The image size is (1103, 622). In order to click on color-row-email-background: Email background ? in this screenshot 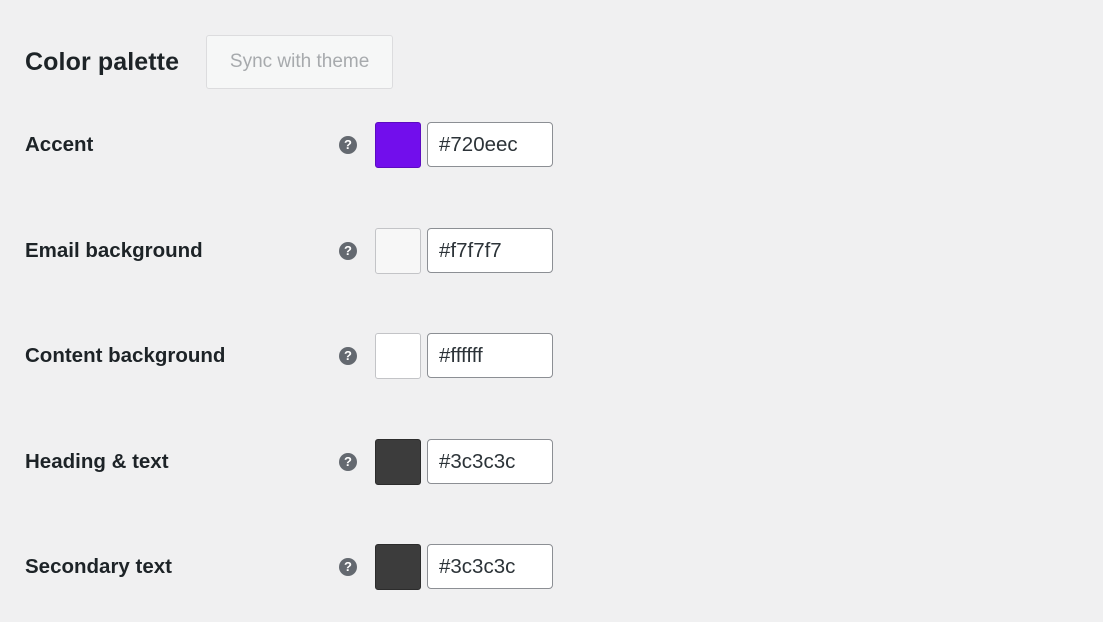, I will do `click(551, 251)`.